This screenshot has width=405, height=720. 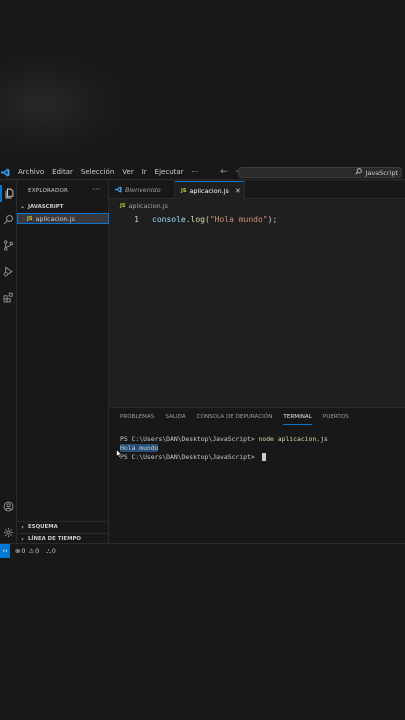 What do you see at coordinates (8, 271) in the screenshot?
I see `run-debug-icon` at bounding box center [8, 271].